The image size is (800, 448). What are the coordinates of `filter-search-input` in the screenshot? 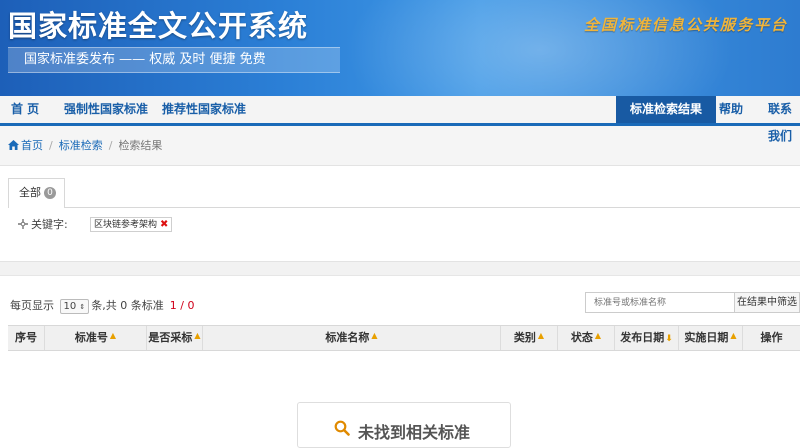 It's located at (660, 302).